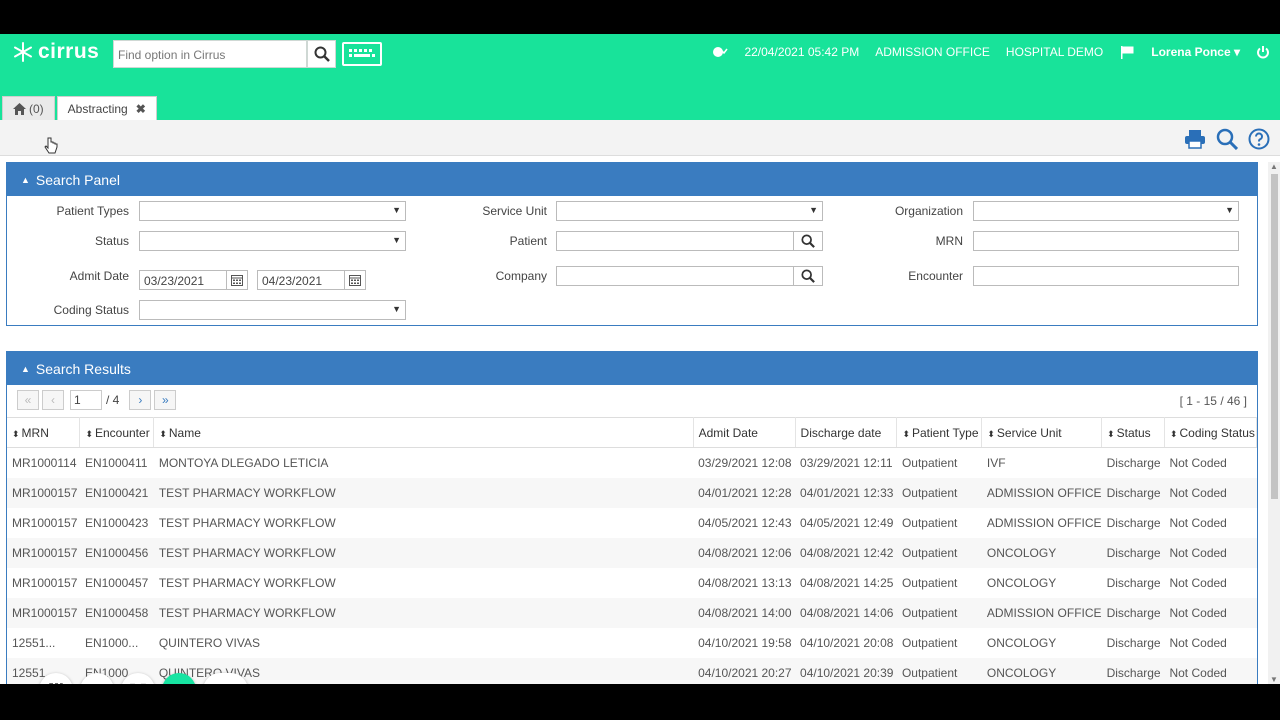 Image resolution: width=1280 pixels, height=720 pixels. I want to click on table-cell: IVF, so click(996, 462).